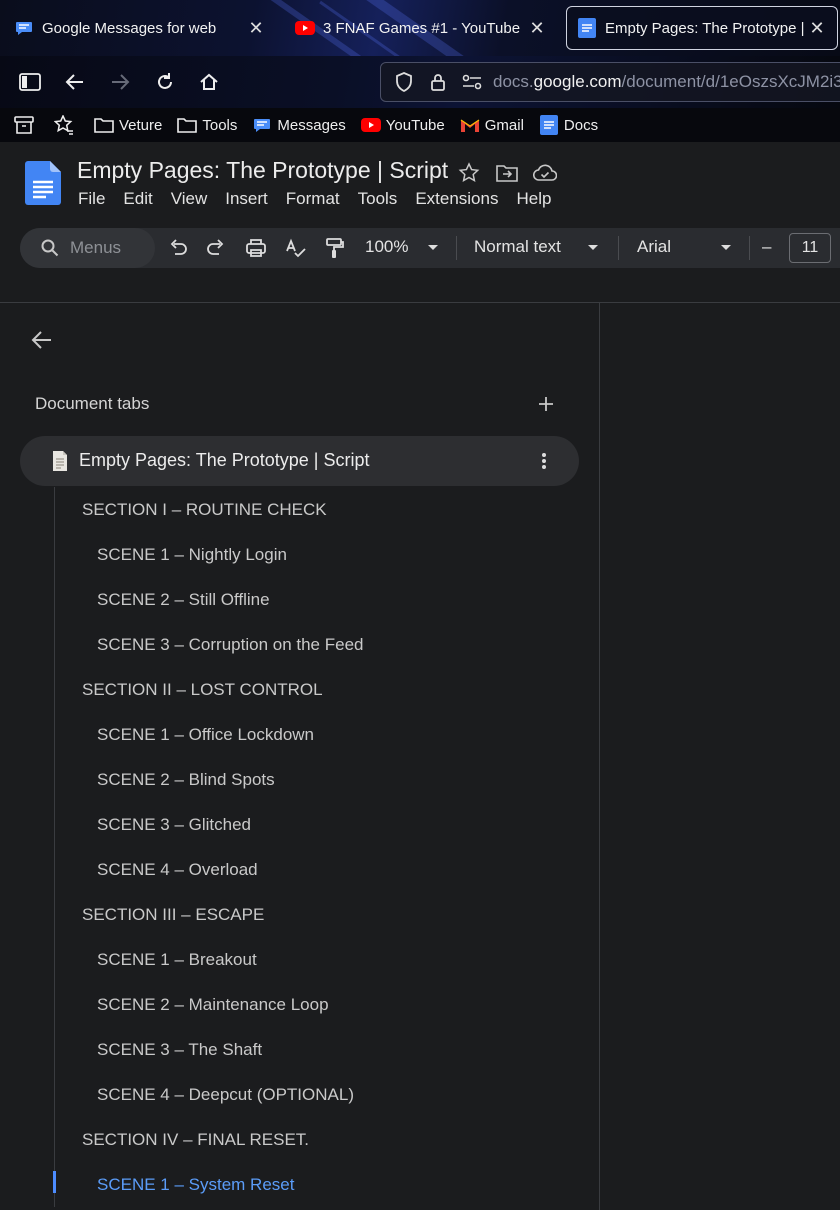  I want to click on outline-heading: SECTION II – LOST CONTROL, so click(202, 690).